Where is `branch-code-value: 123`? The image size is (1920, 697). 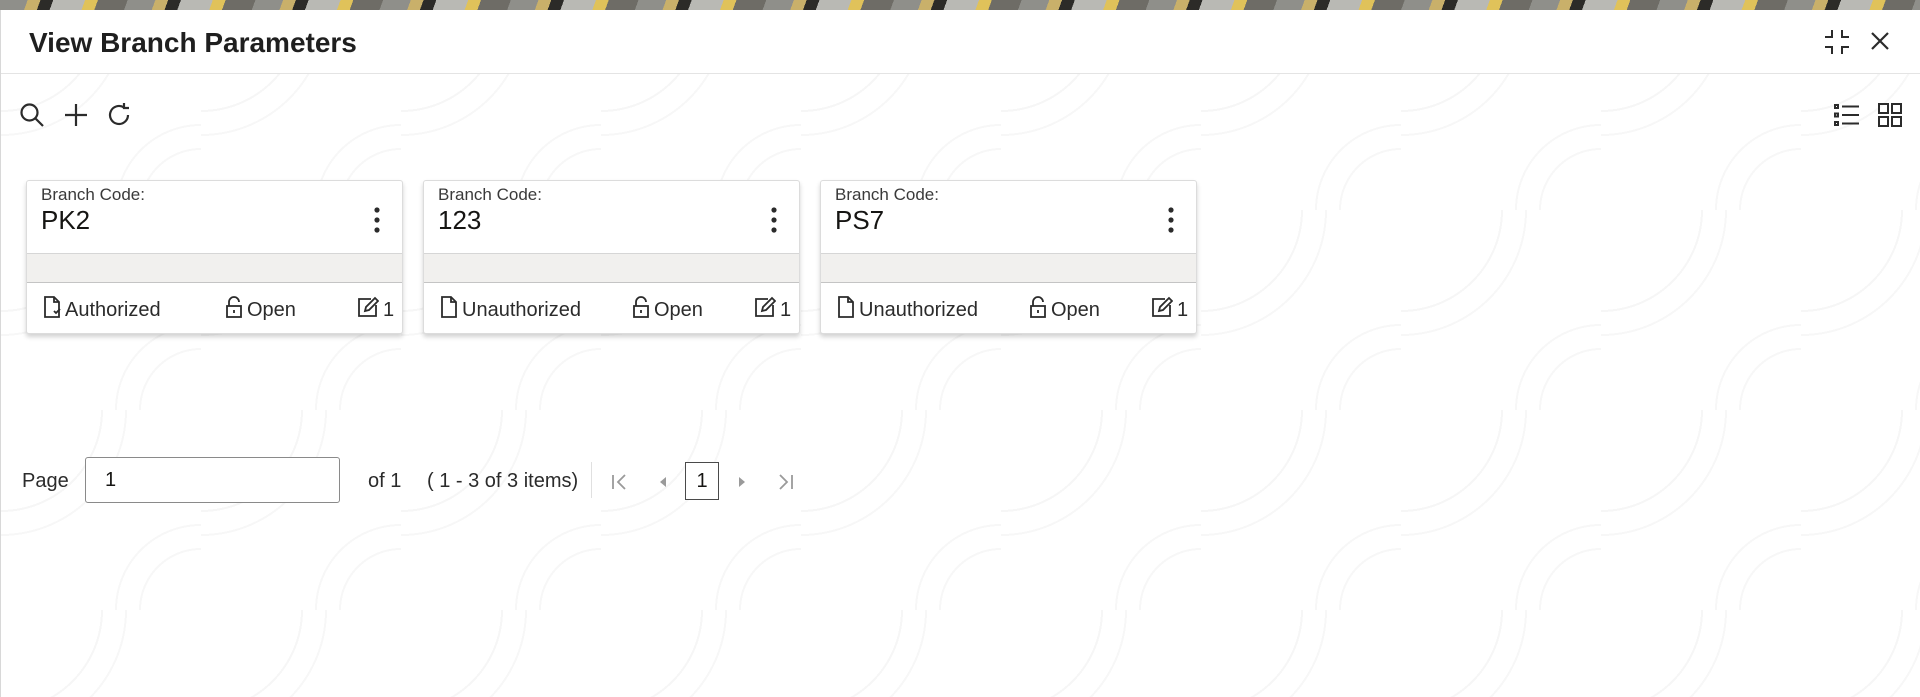 branch-code-value: 123 is located at coordinates (460, 220).